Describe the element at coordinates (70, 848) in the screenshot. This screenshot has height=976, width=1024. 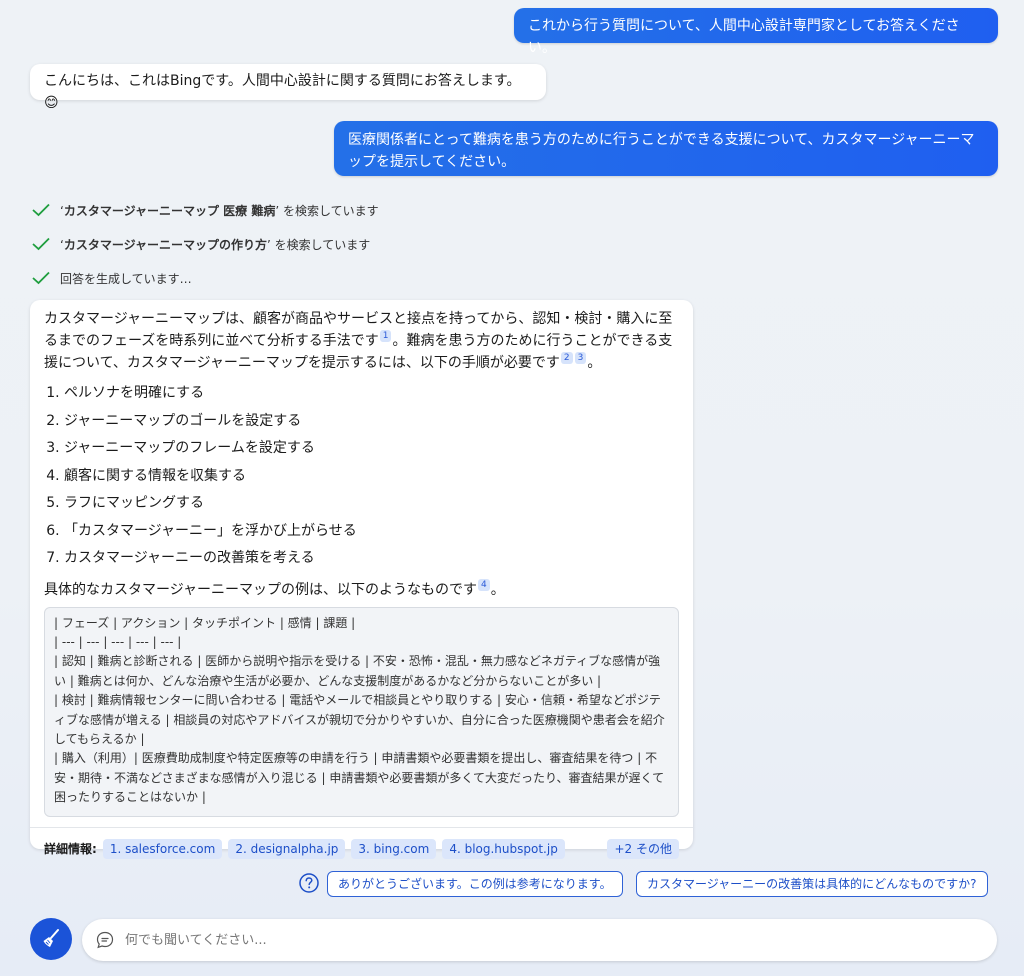
I see `learn-more-label: 詳細情報:` at that location.